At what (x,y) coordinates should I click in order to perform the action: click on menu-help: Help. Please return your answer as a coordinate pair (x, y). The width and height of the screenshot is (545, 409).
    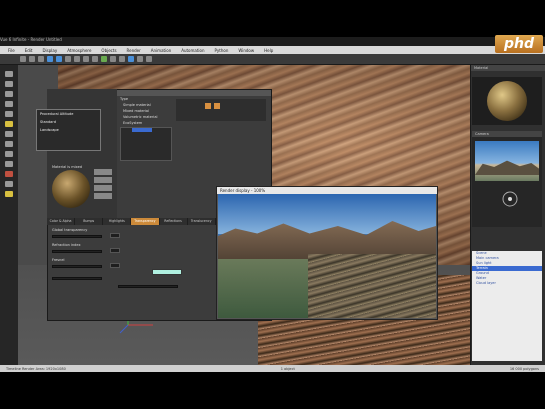
    Looking at the image, I should click on (268, 50).